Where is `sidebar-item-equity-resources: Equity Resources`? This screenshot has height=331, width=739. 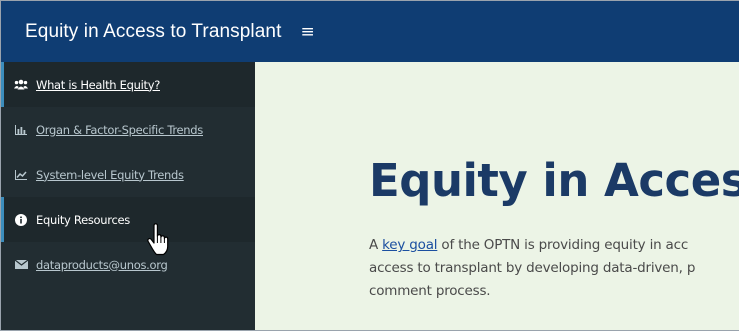 sidebar-item-equity-resources: Equity Resources is located at coordinates (128, 219).